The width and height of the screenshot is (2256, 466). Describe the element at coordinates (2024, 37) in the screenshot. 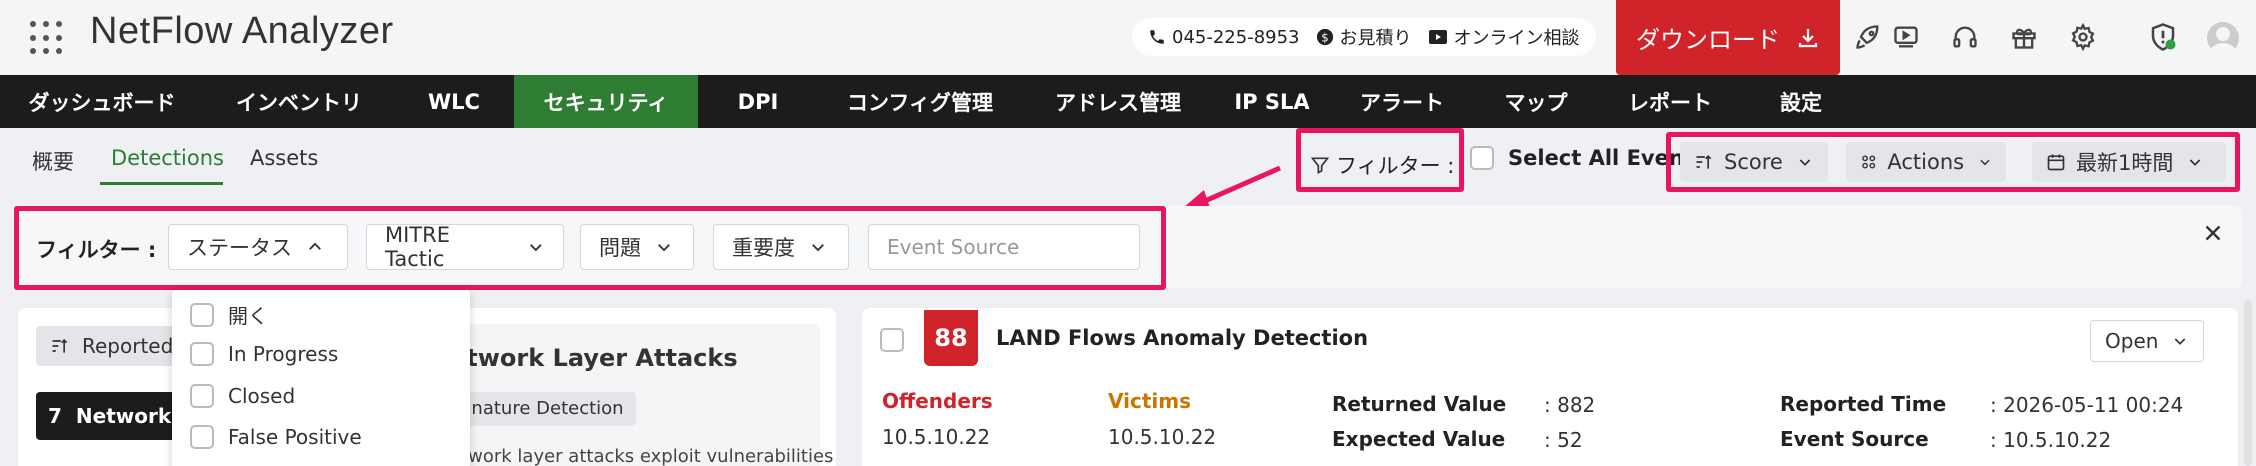

I see `gift-icon` at that location.